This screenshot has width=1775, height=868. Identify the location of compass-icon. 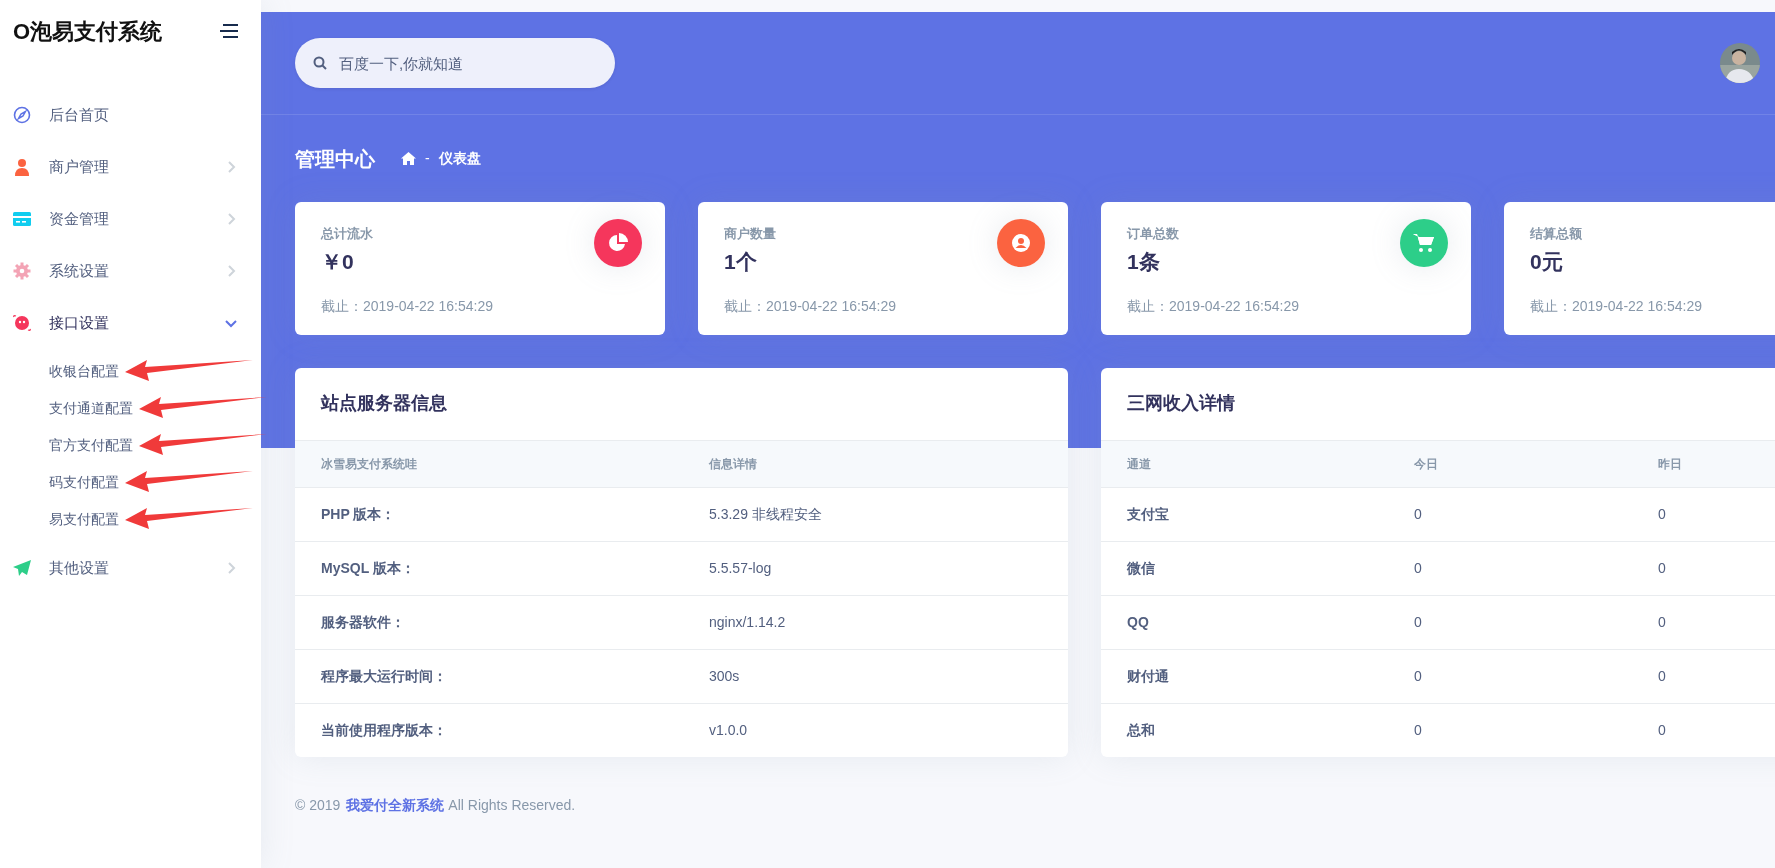
(22, 115).